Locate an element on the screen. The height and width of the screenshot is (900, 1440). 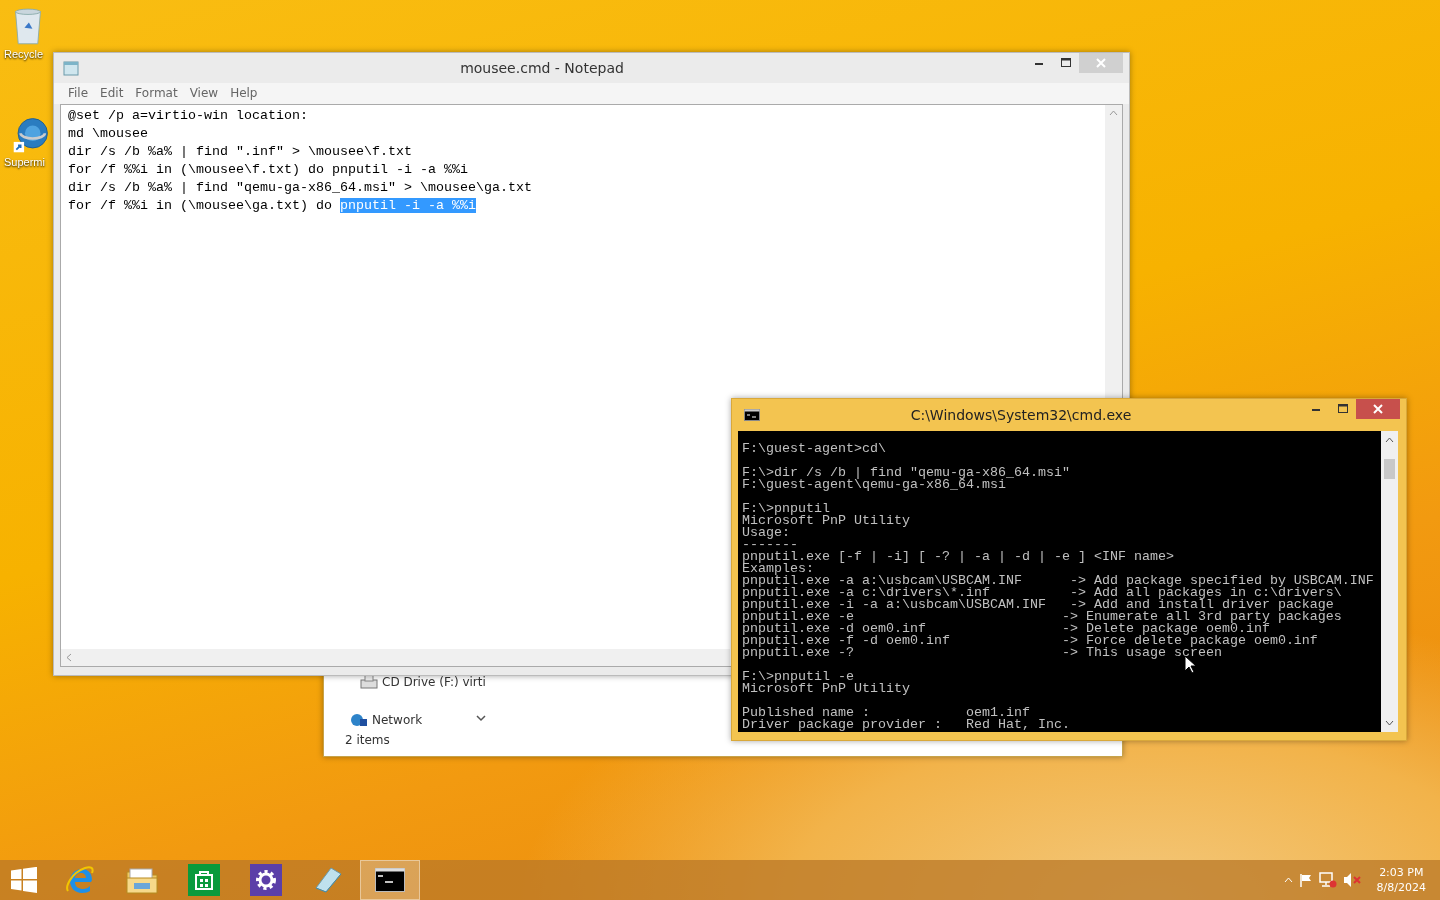
console-line: Driver package provider : Red Hat, Inc. is located at coordinates (906, 725).